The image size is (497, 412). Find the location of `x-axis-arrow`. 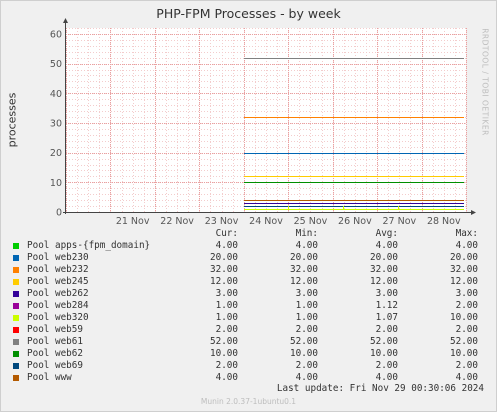

x-axis-arrow is located at coordinates (473, 212).